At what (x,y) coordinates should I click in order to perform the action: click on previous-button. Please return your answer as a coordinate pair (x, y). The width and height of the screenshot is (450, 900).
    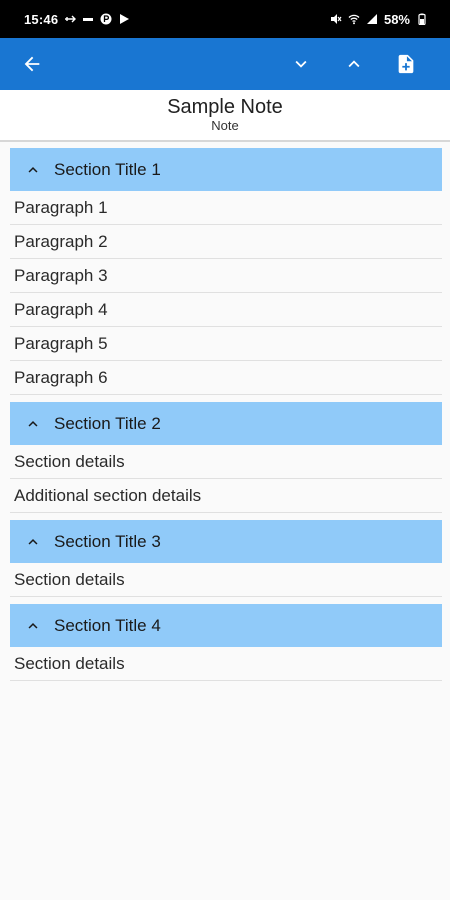
    Looking at the image, I should click on (354, 64).